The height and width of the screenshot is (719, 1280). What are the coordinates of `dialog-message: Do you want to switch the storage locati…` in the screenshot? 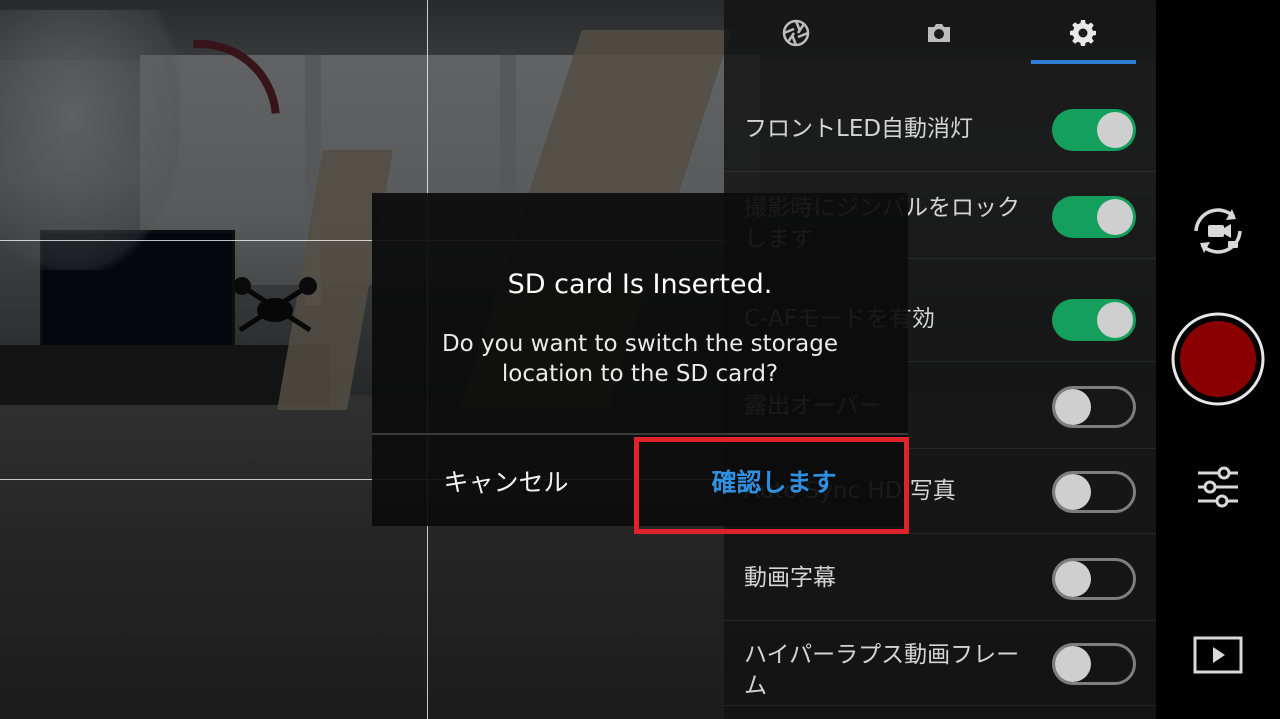 It's located at (640, 359).